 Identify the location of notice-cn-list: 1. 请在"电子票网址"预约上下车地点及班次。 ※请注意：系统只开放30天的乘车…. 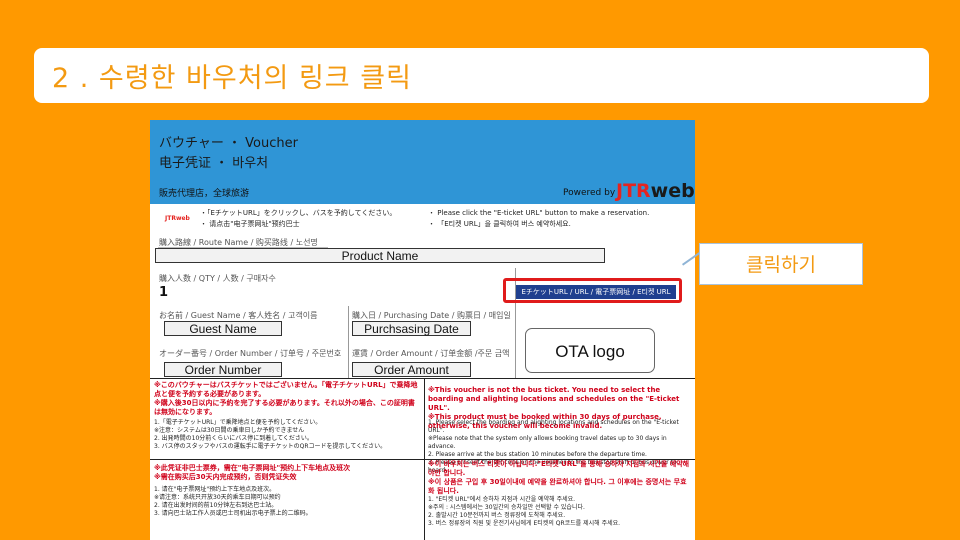
(233, 501).